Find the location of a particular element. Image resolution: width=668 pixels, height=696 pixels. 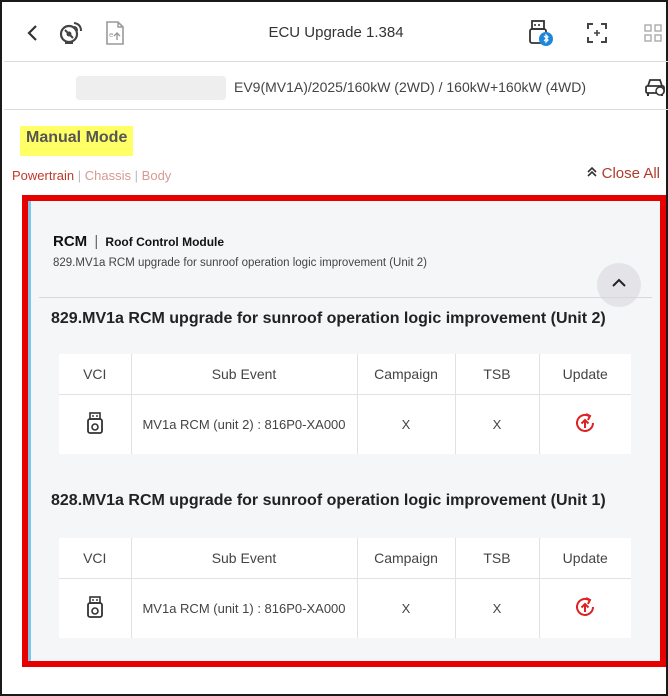

system-filter-tabs: Powertrain | Chassis | Body is located at coordinates (91, 175).